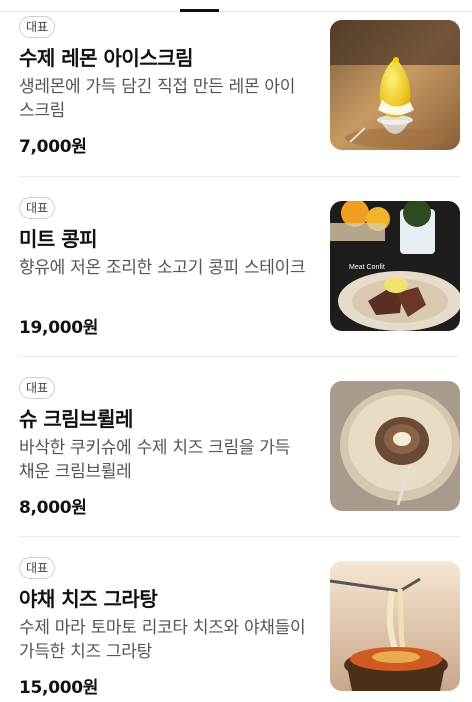  What do you see at coordinates (106, 58) in the screenshot?
I see `menu-item-name: 수제 레몬 아이스크림` at bounding box center [106, 58].